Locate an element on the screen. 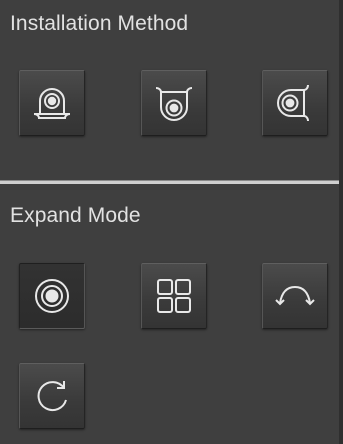 The image size is (343, 444). side-mount-button is located at coordinates (295, 103).